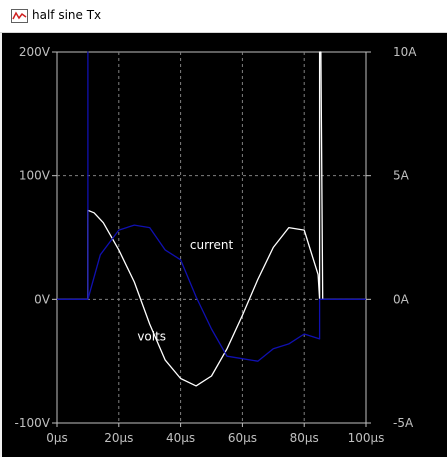  What do you see at coordinates (242, 438) in the screenshot?
I see `x-tick-label: 60µs` at bounding box center [242, 438].